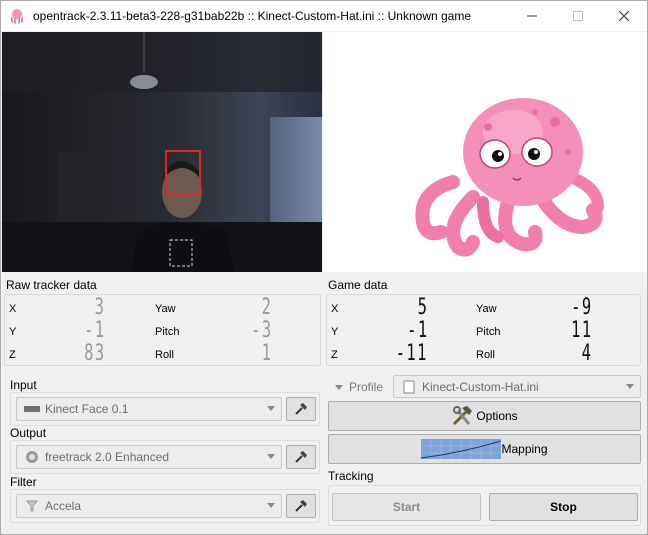 This screenshot has height=535, width=648. I want to click on game-y-label: Y, so click(335, 332).